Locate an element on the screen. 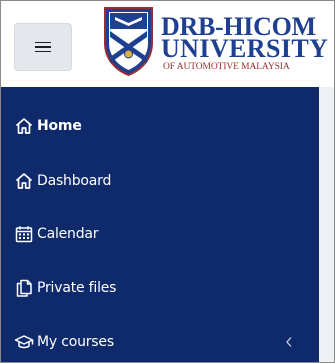 This screenshot has height=363, width=335. hamburger-icon is located at coordinates (43, 47).